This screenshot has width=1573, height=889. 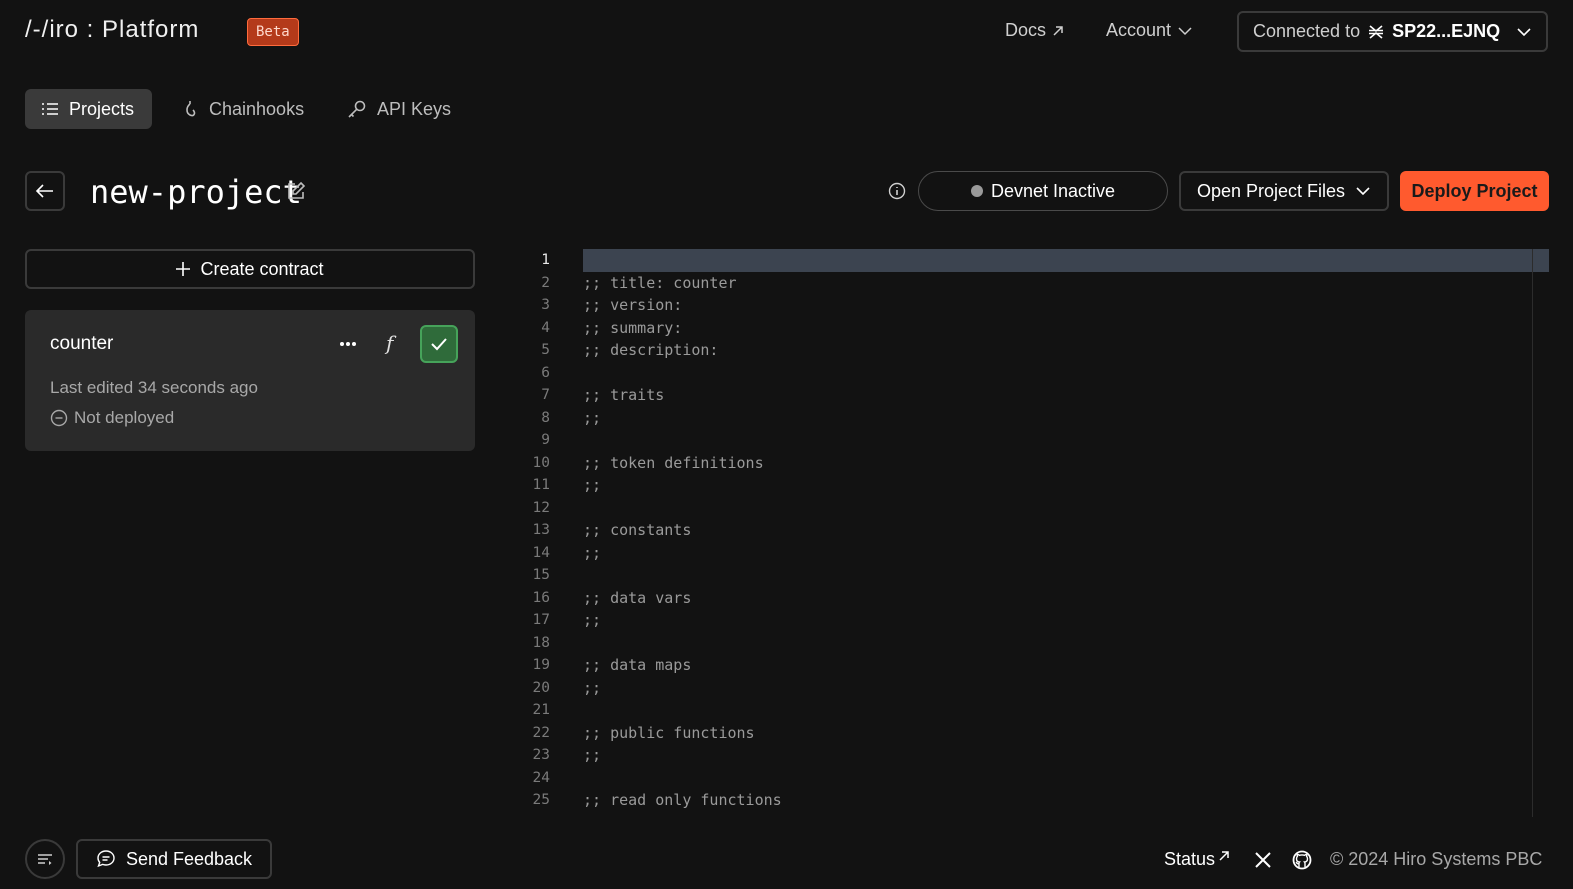 I want to click on line-number: 17, so click(x=541, y=620).